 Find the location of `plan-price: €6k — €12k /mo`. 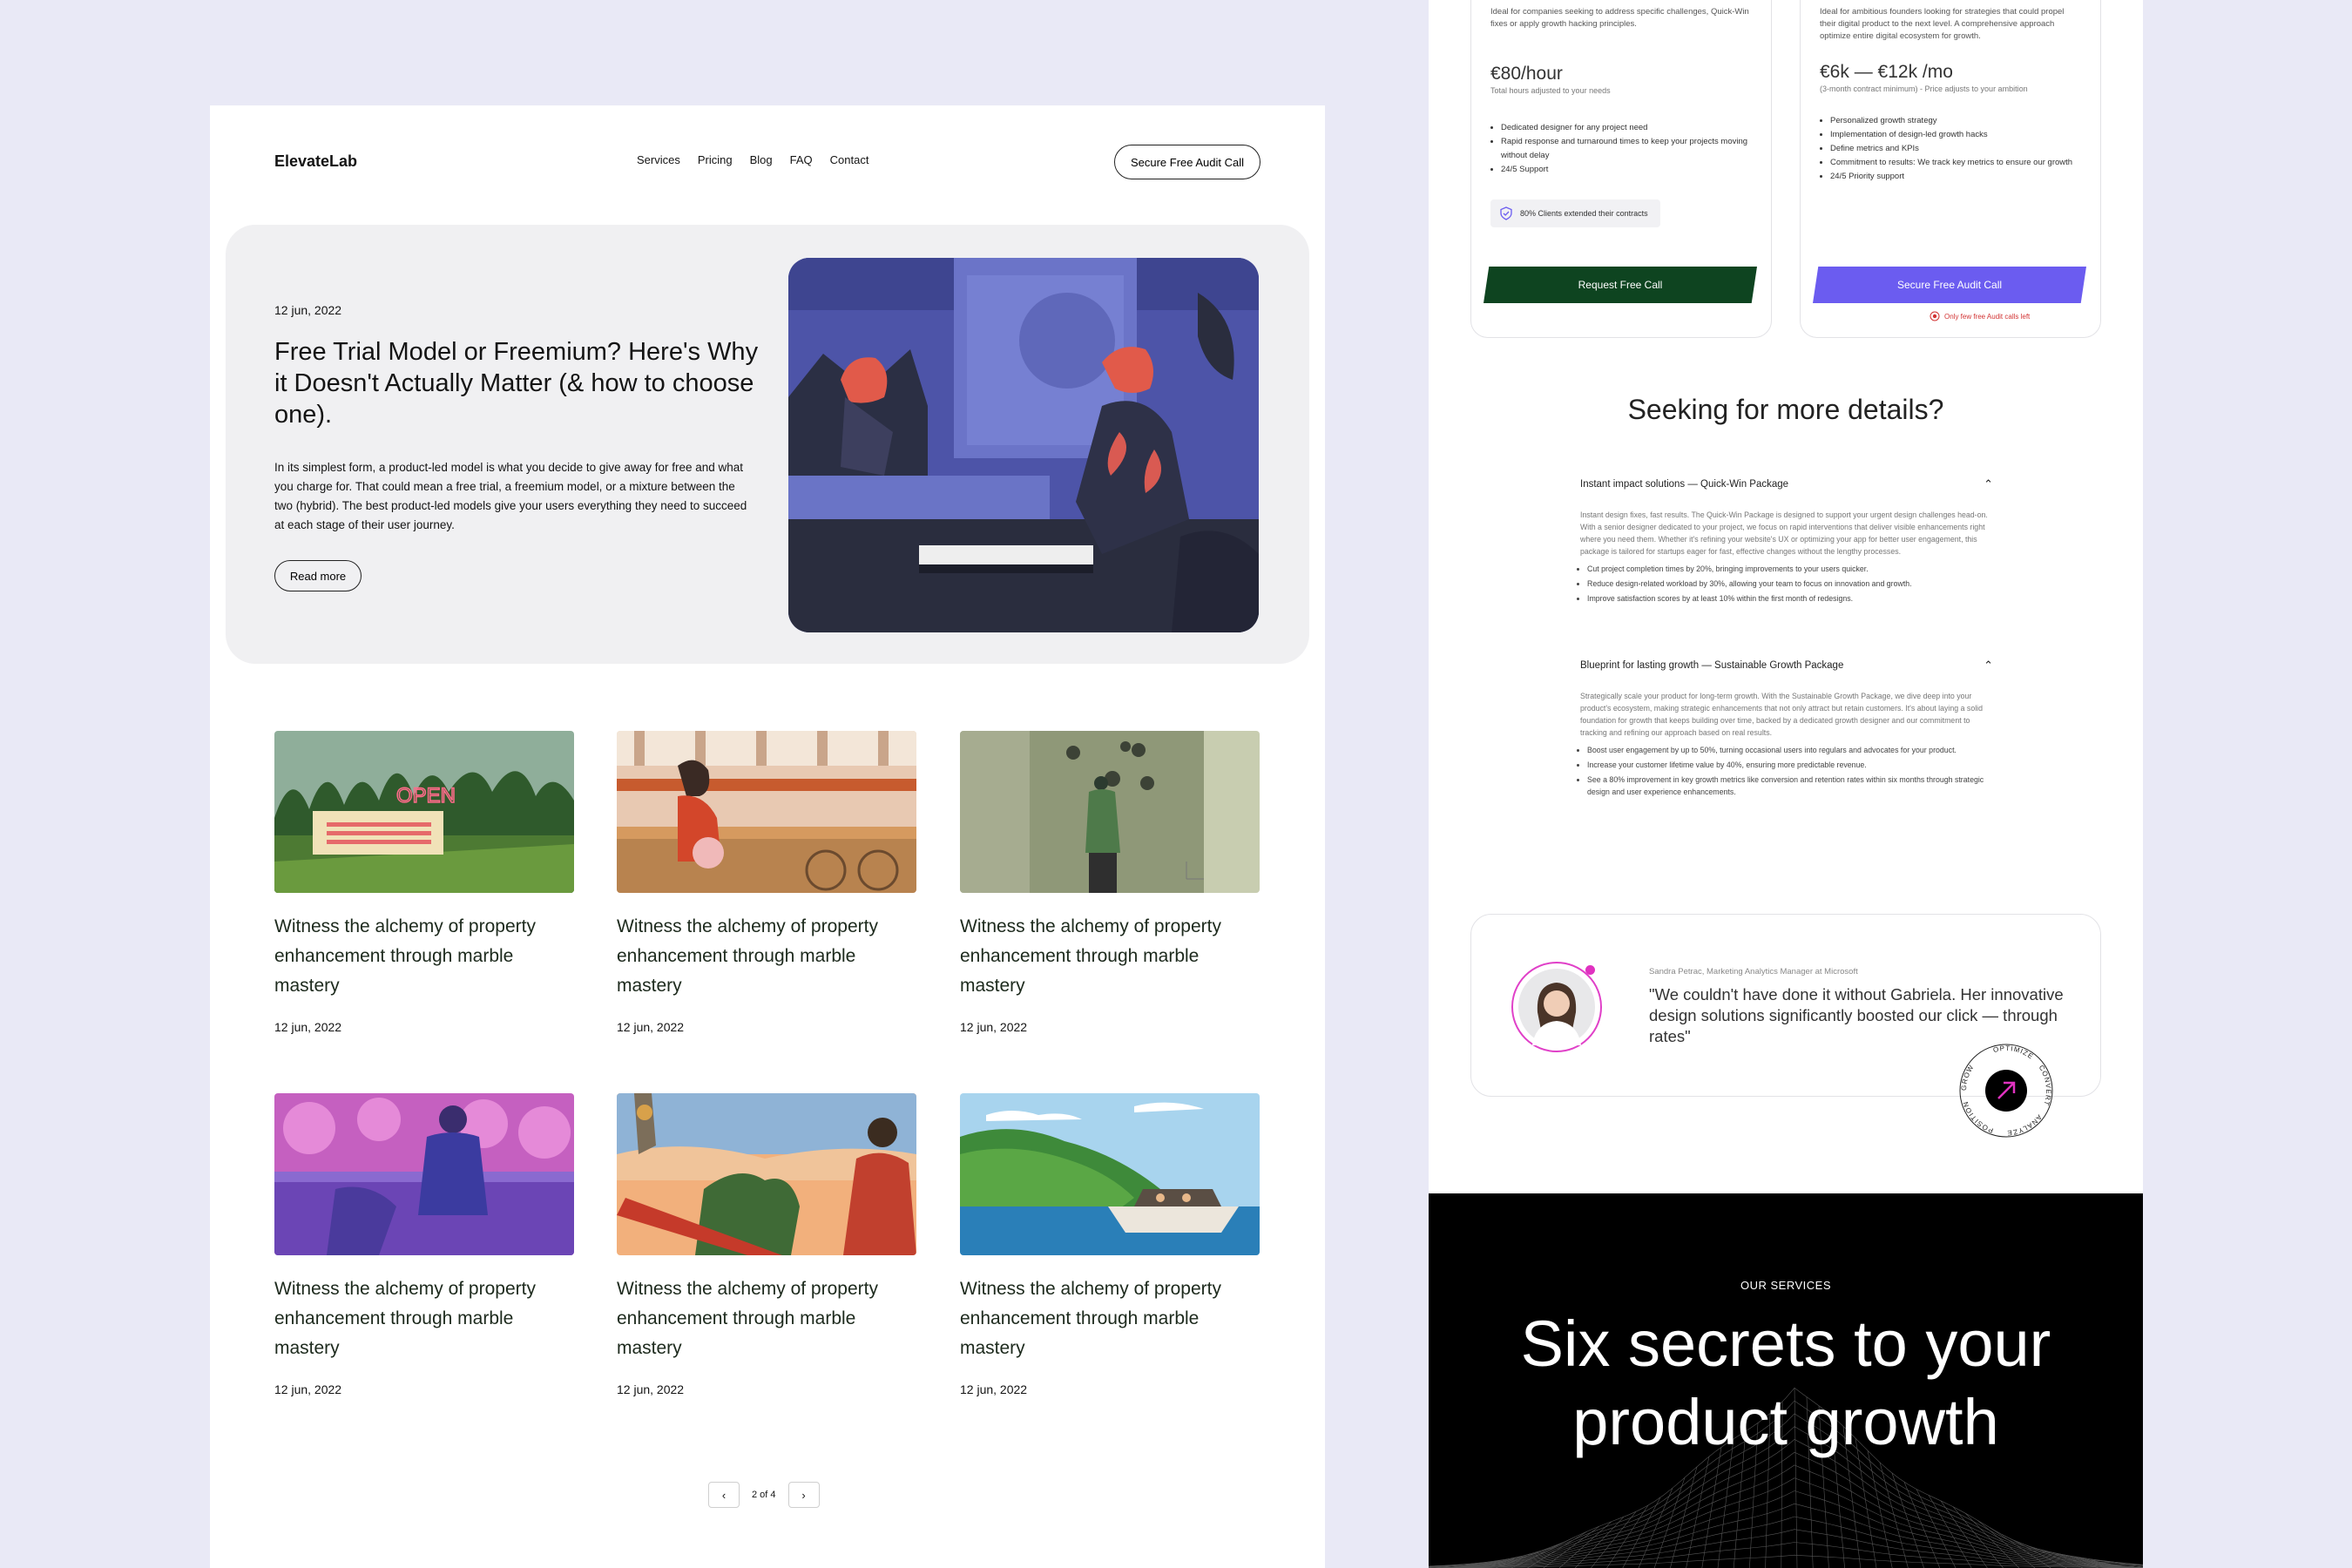

plan-price: €6k — €12k /mo is located at coordinates (1886, 72).